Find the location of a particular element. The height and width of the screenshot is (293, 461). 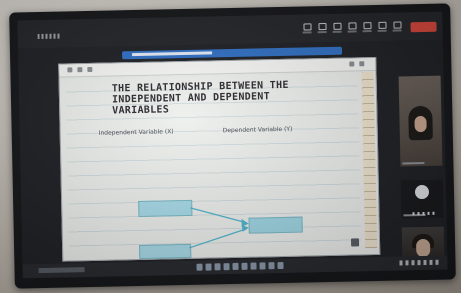

camera-icon is located at coordinates (322, 27).